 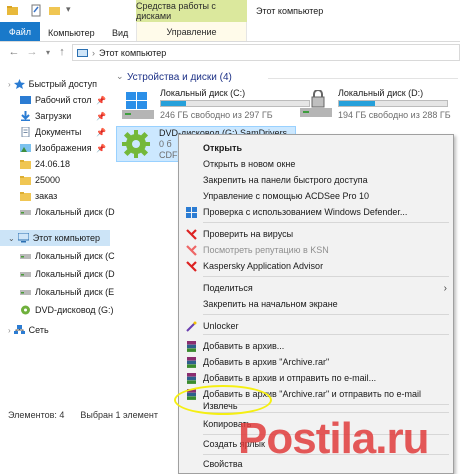 What do you see at coordinates (25, 132) in the screenshot?
I see `documents-icon` at bounding box center [25, 132].